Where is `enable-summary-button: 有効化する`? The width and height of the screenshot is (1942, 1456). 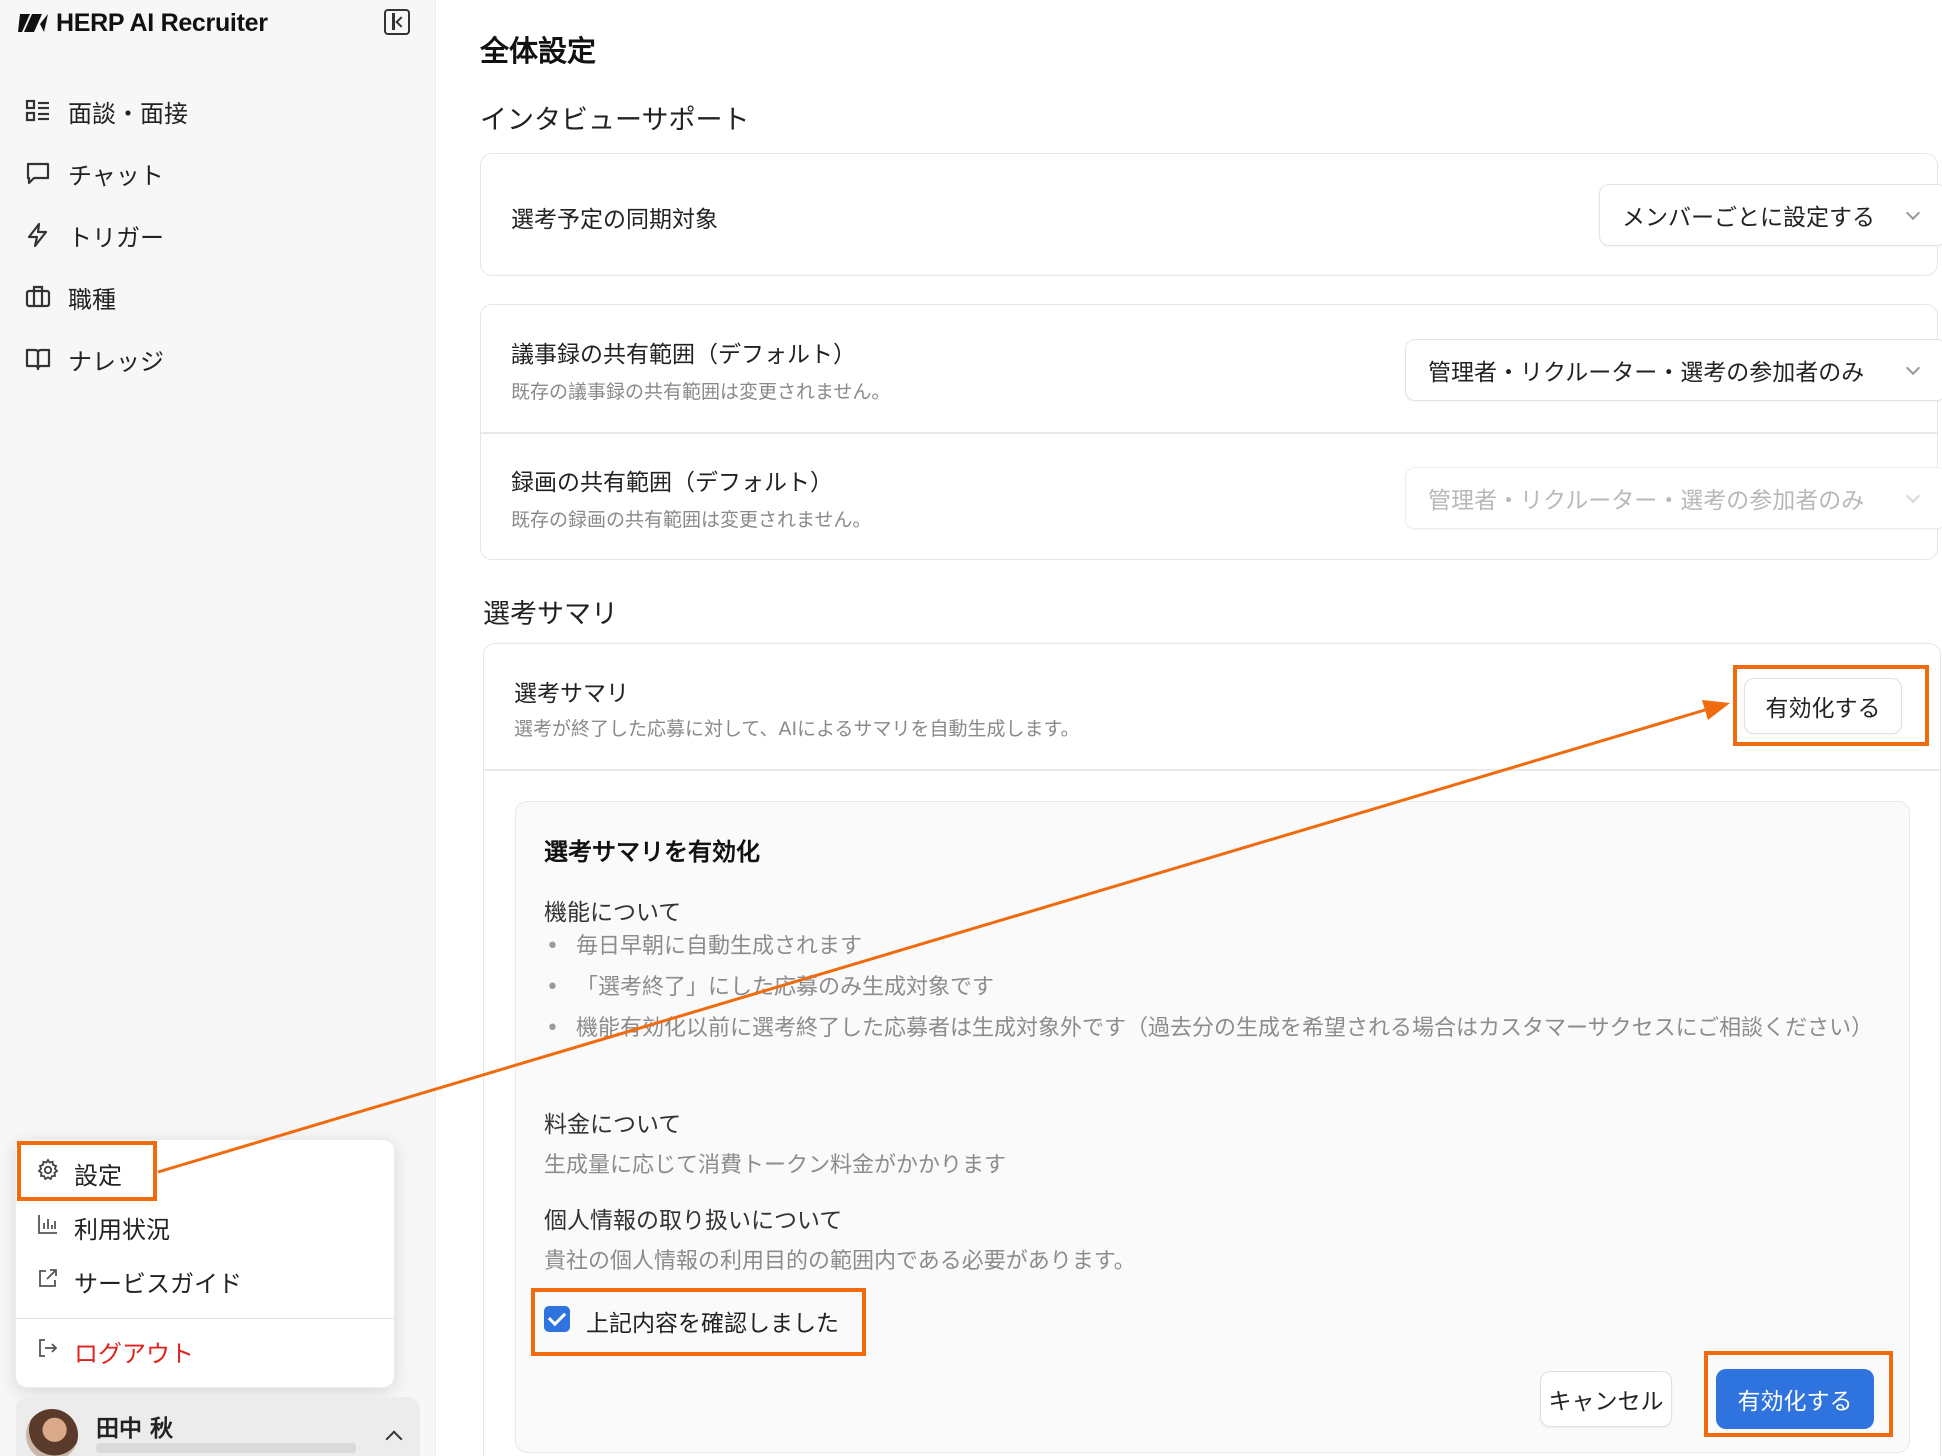
enable-summary-button: 有効化する is located at coordinates (1823, 706).